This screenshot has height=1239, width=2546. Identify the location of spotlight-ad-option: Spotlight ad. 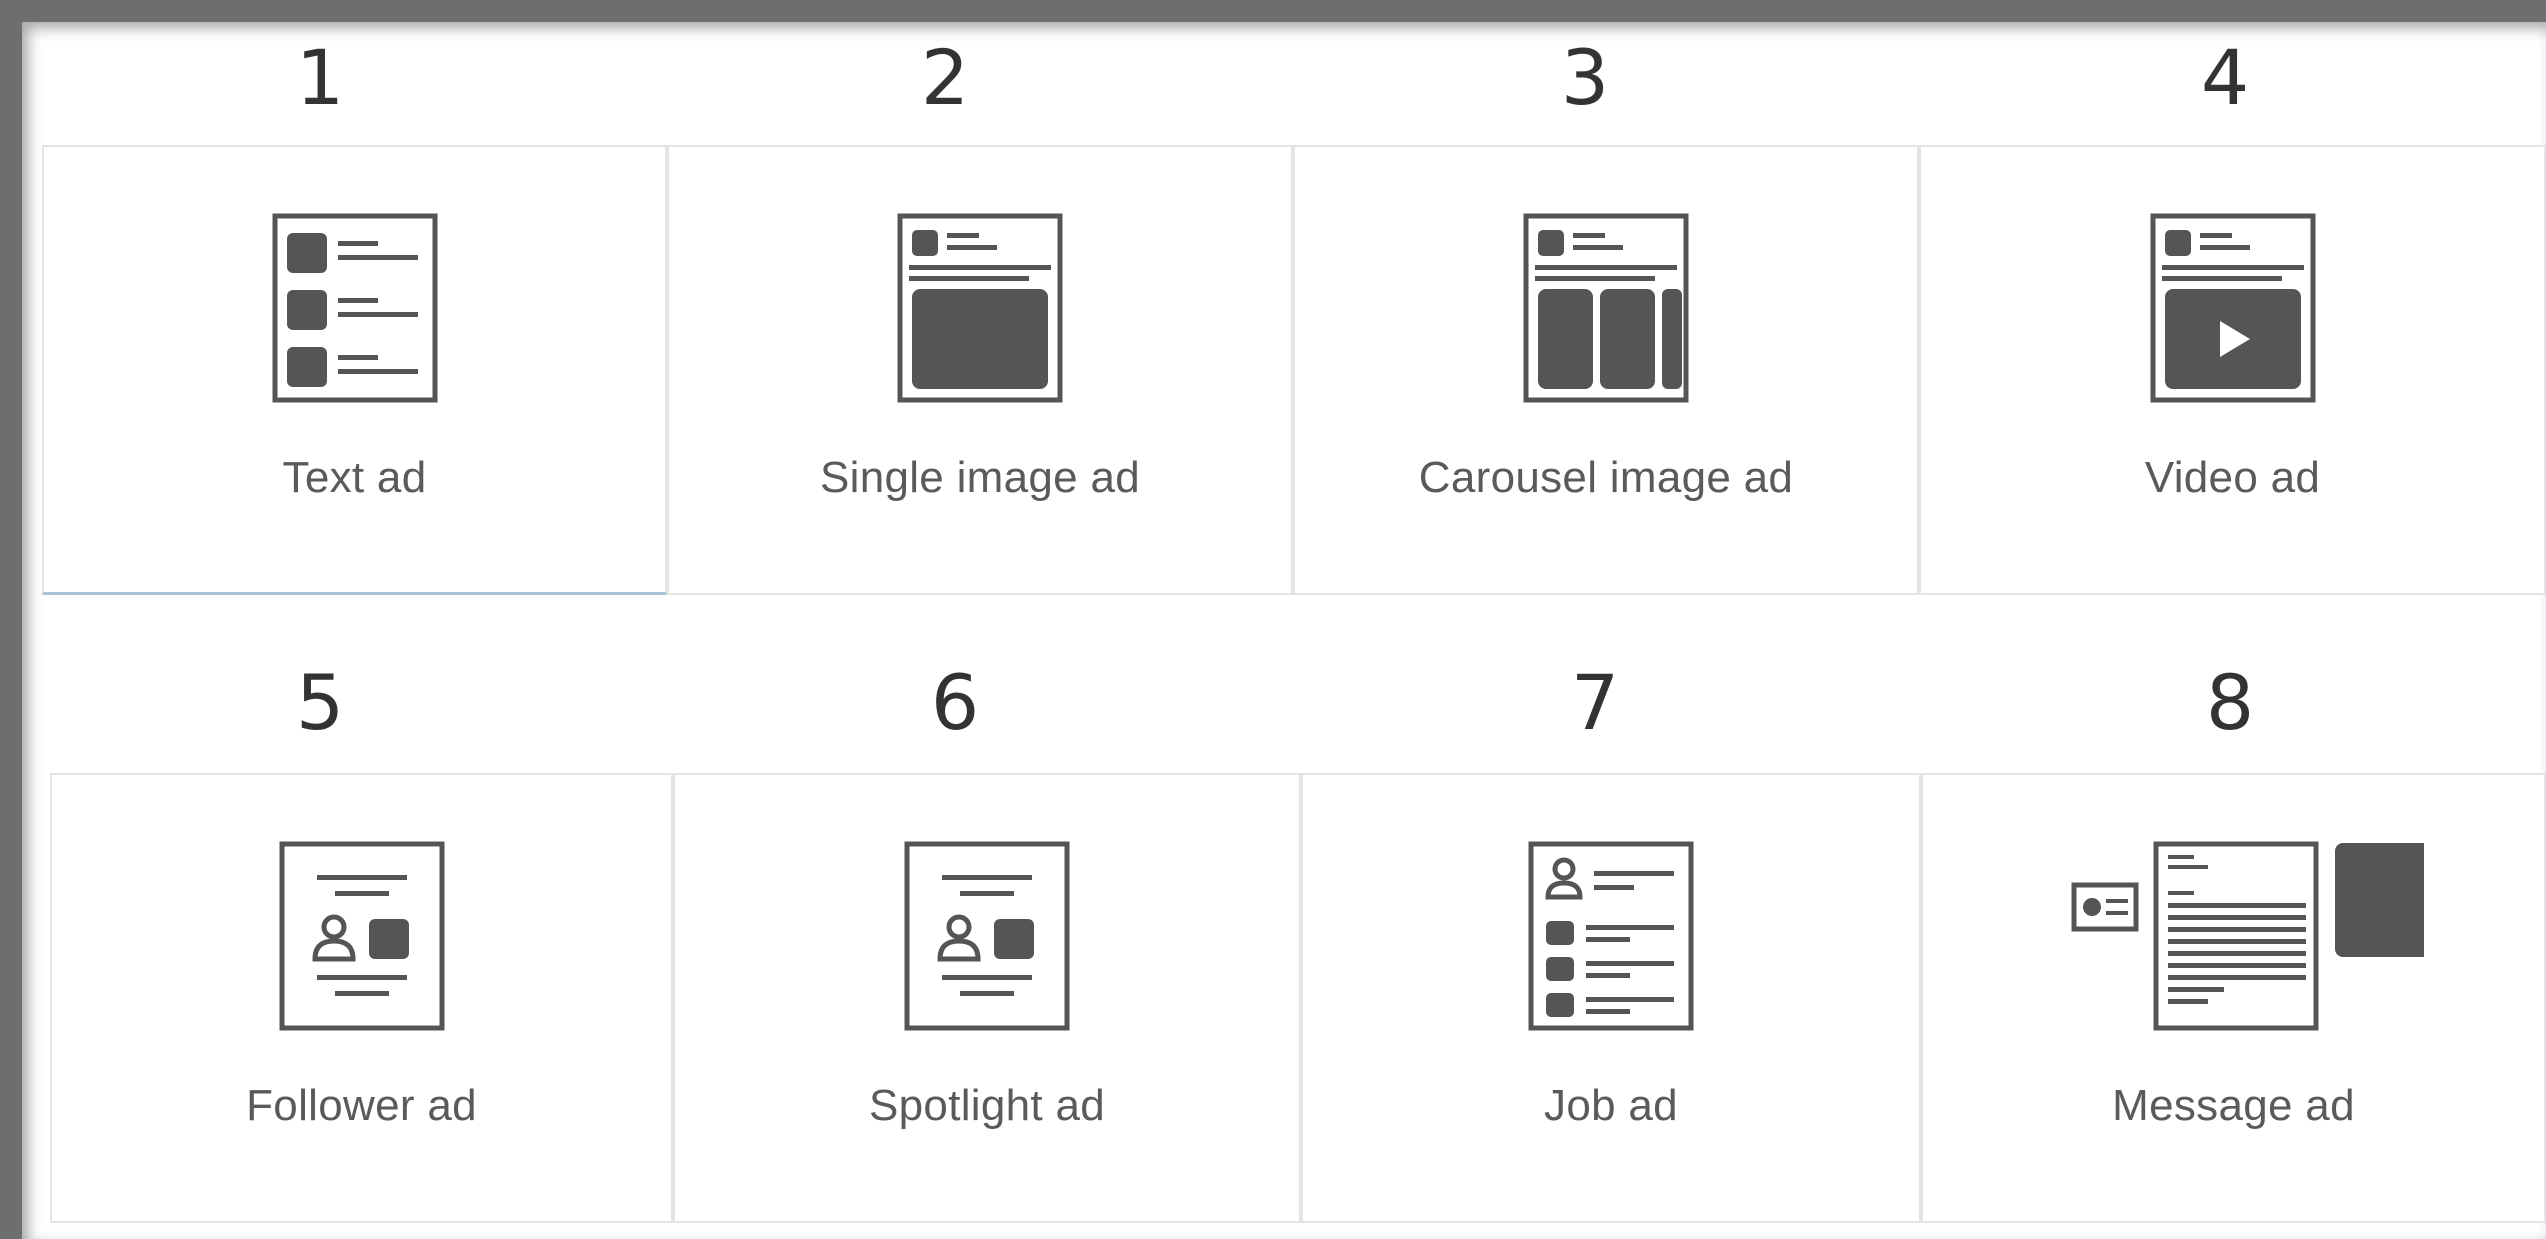
(987, 998).